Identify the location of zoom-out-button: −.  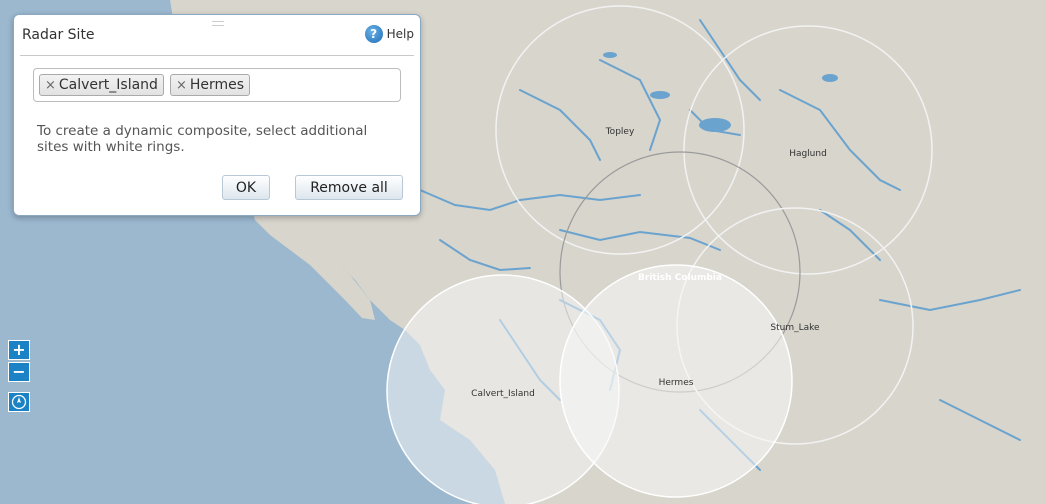
(19, 372).